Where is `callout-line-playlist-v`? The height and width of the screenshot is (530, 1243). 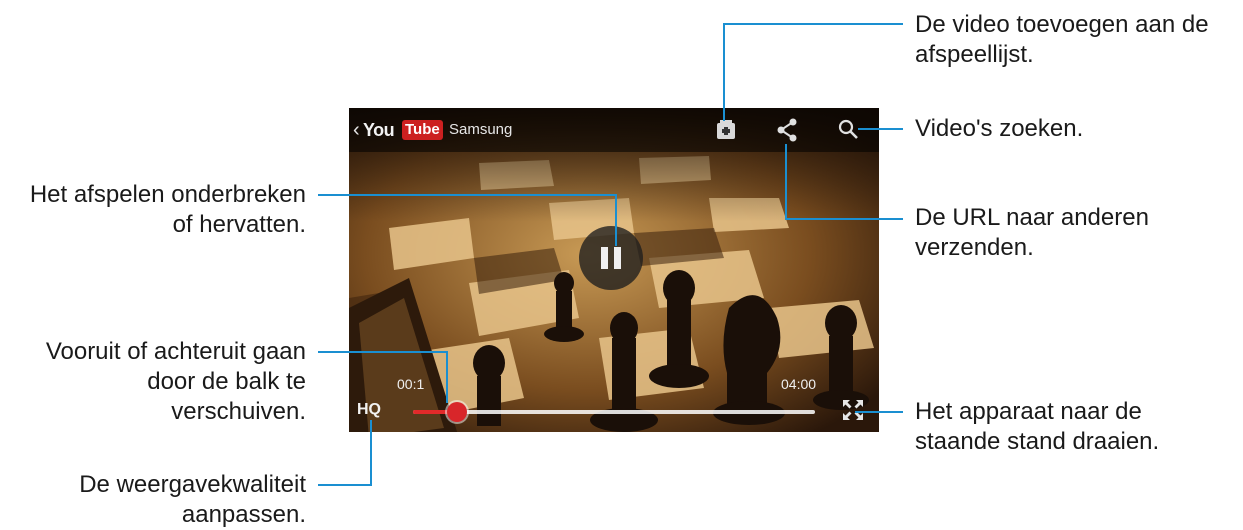 callout-line-playlist-v is located at coordinates (724, 72).